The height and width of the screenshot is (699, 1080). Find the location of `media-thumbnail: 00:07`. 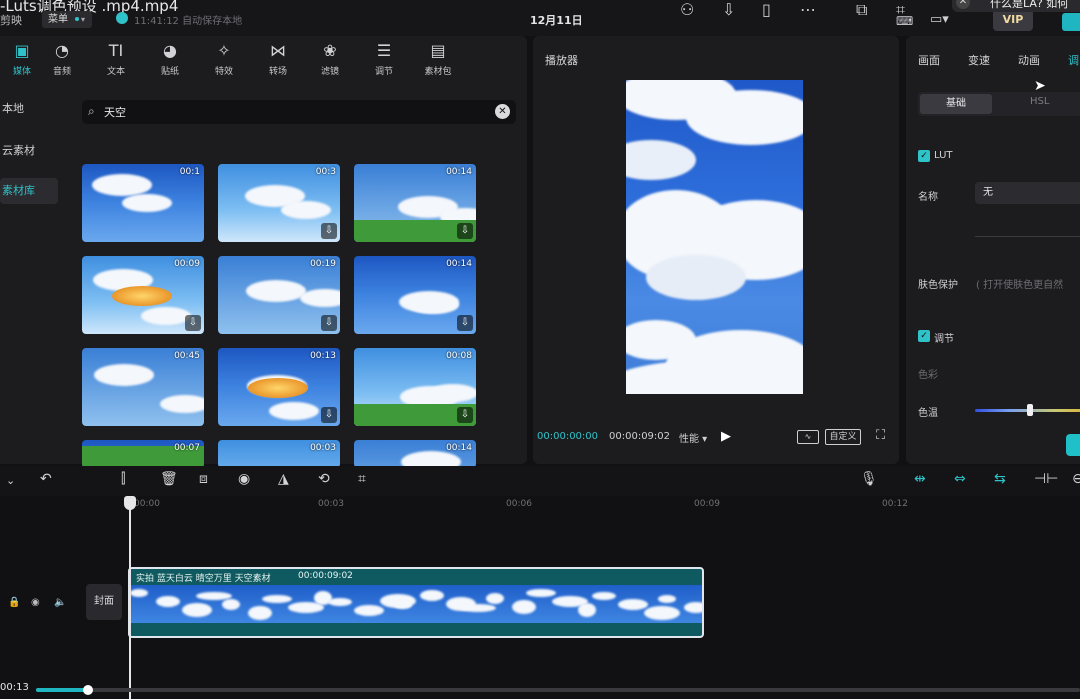

media-thumbnail: 00:07 is located at coordinates (143, 454).